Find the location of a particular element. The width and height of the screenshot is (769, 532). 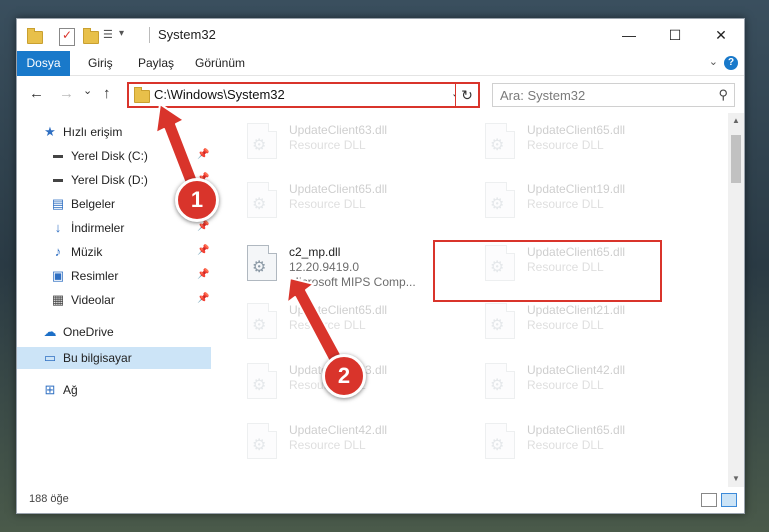

help-icon: ? is located at coordinates (731, 63).